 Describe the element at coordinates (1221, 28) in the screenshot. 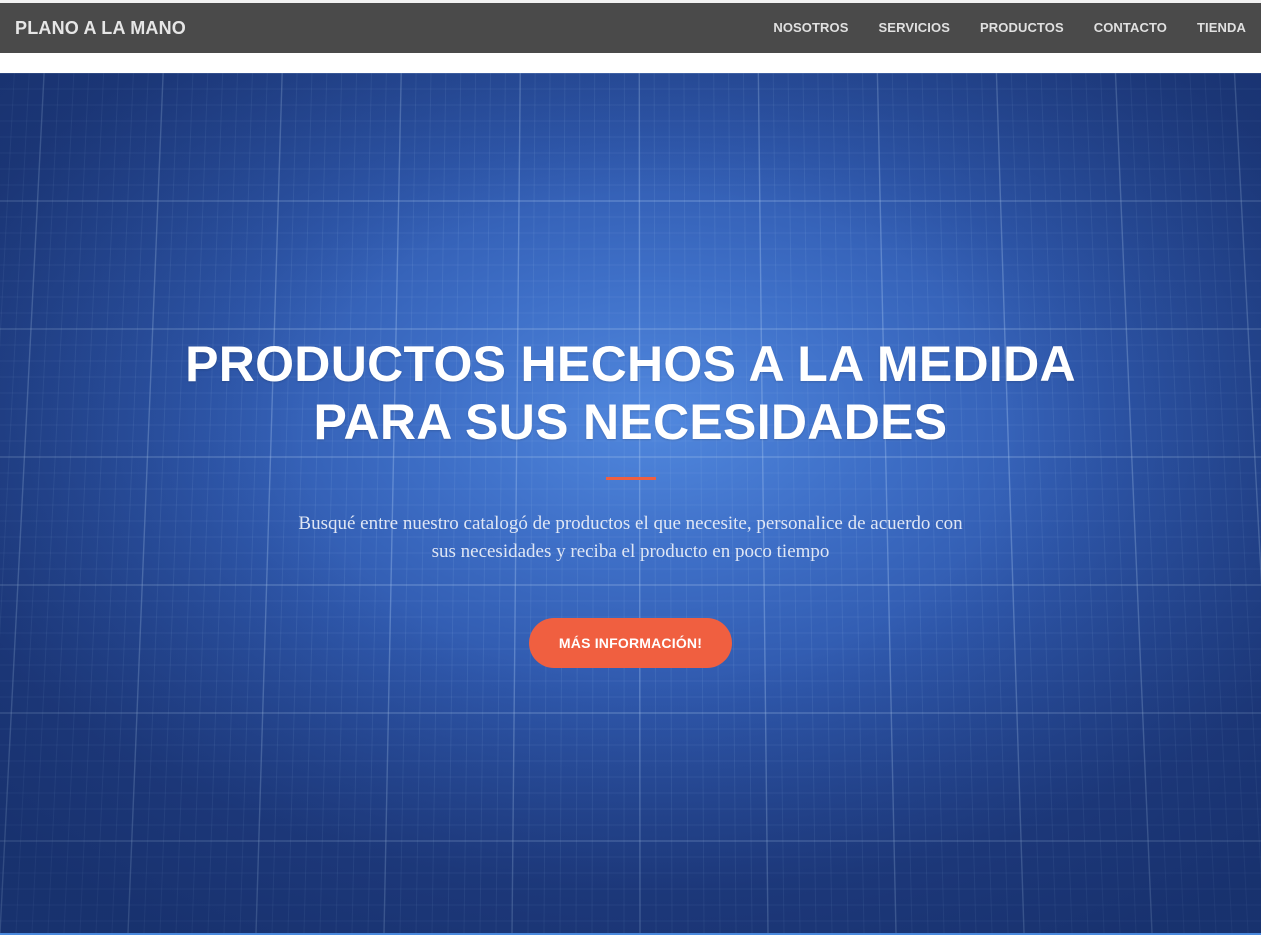

I see `nav-link-tienda: TIENDA` at that location.